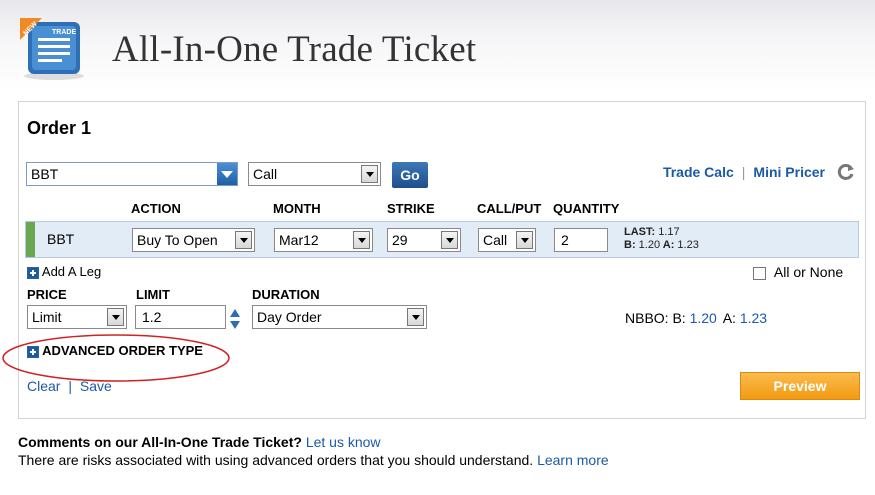  I want to click on nbbo-ask-label: A:, so click(729, 318).